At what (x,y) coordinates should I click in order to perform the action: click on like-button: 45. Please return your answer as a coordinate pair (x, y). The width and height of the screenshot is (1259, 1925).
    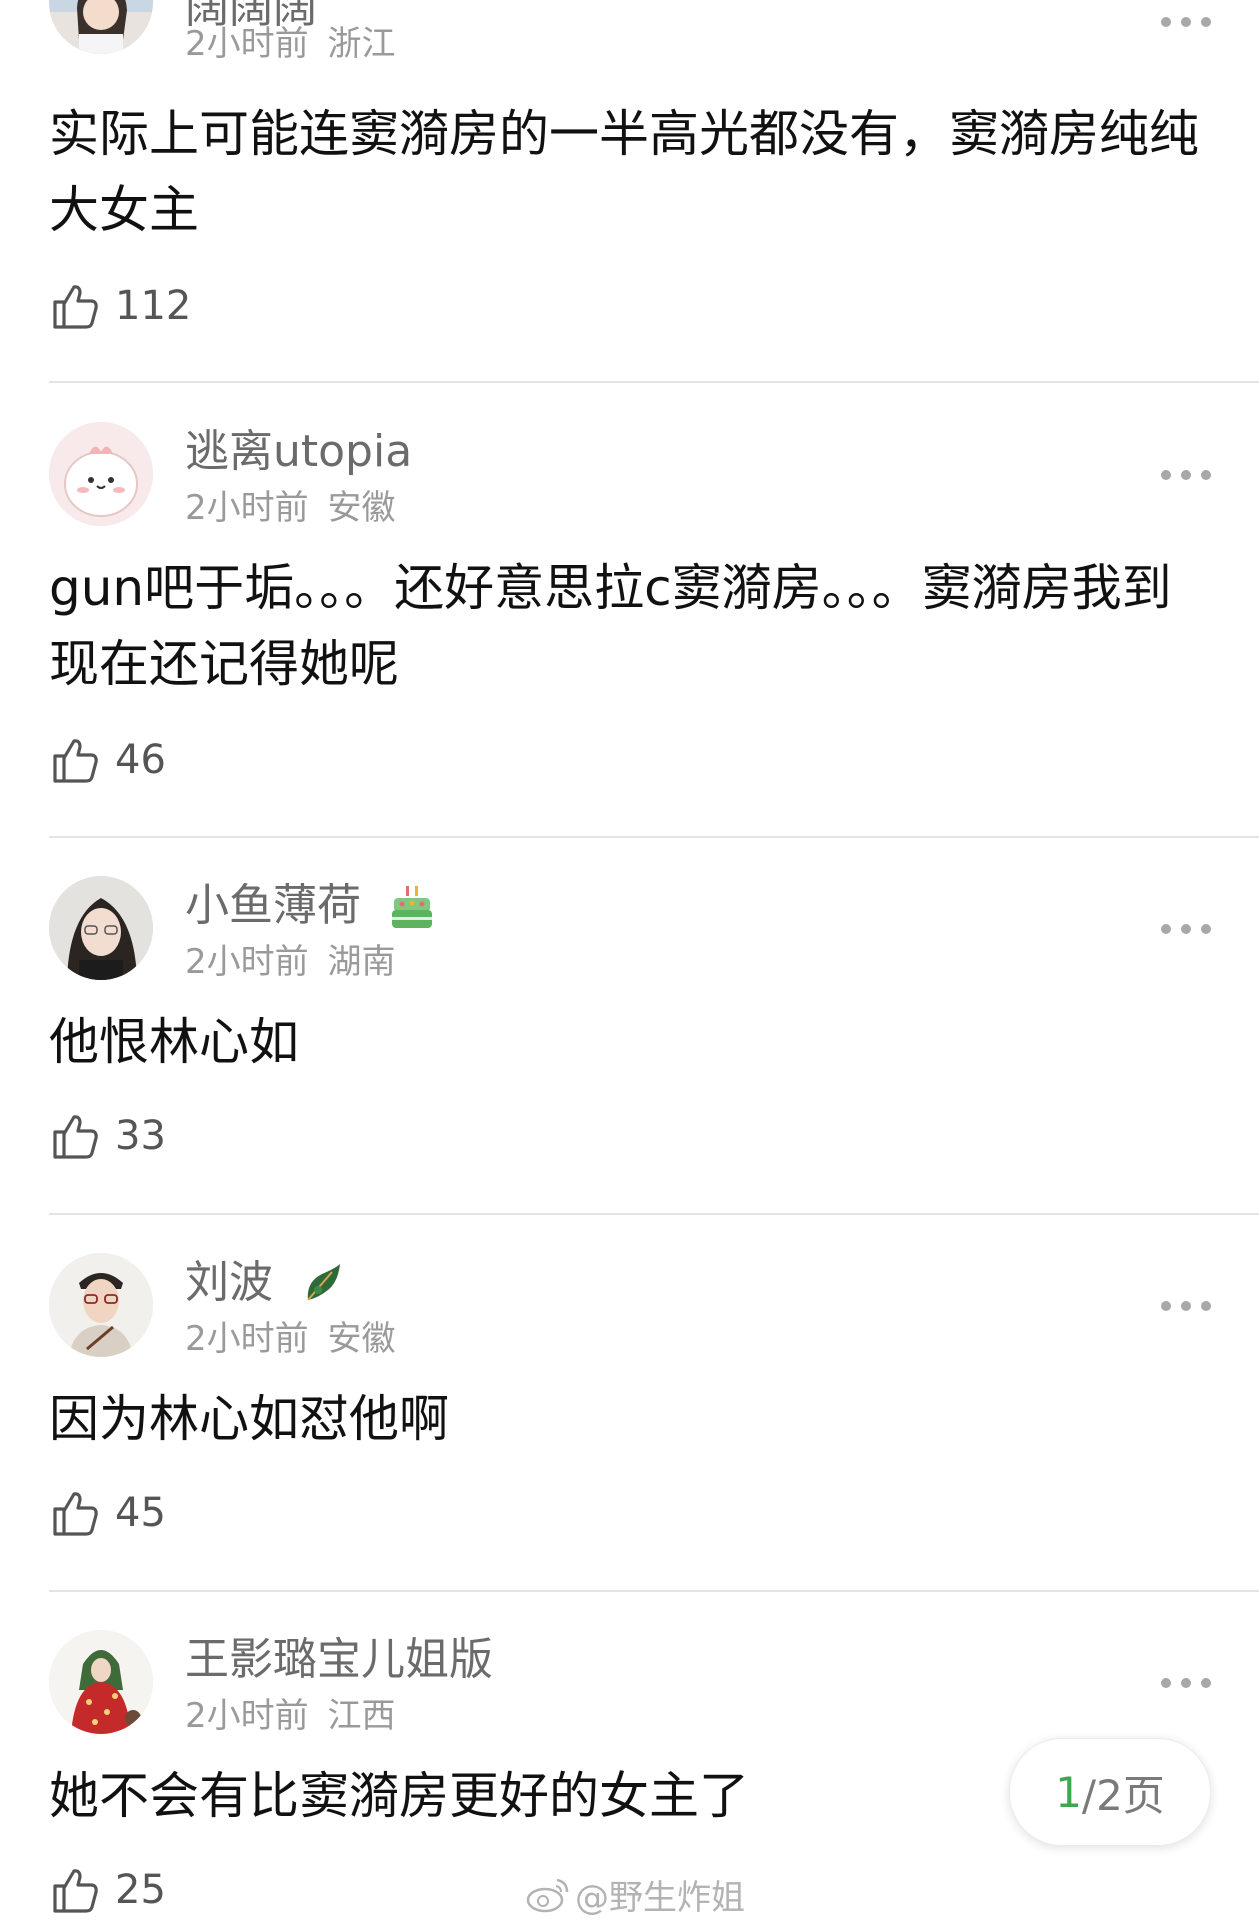
    Looking at the image, I should click on (107, 1513).